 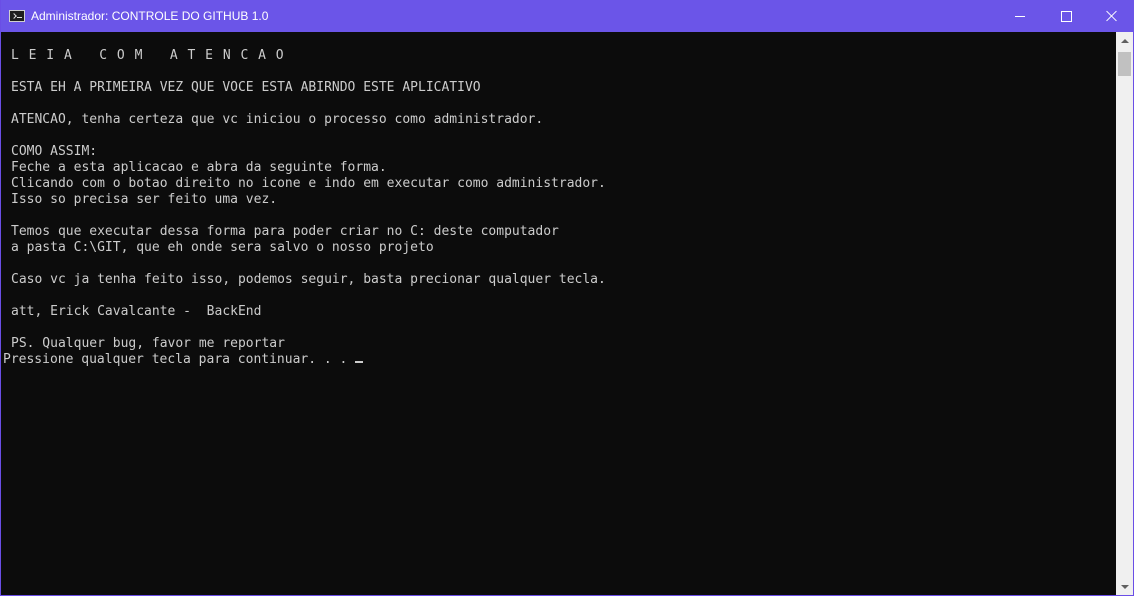 I want to click on maximize-icon, so click(x=1066, y=16).